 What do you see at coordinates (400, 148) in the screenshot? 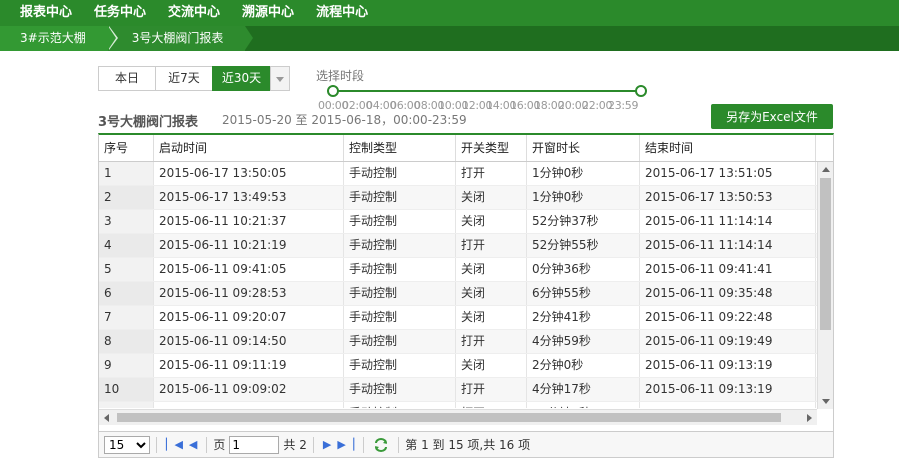
I see `column-header-control-type: 控制类型` at bounding box center [400, 148].